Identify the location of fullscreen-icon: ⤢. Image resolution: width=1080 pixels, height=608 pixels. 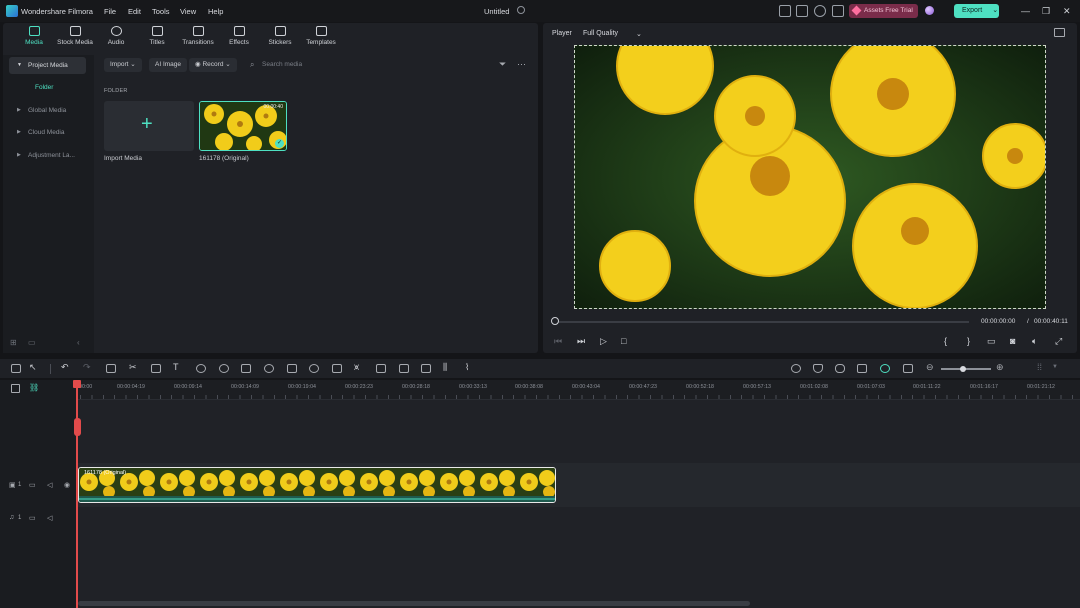
(1058, 341).